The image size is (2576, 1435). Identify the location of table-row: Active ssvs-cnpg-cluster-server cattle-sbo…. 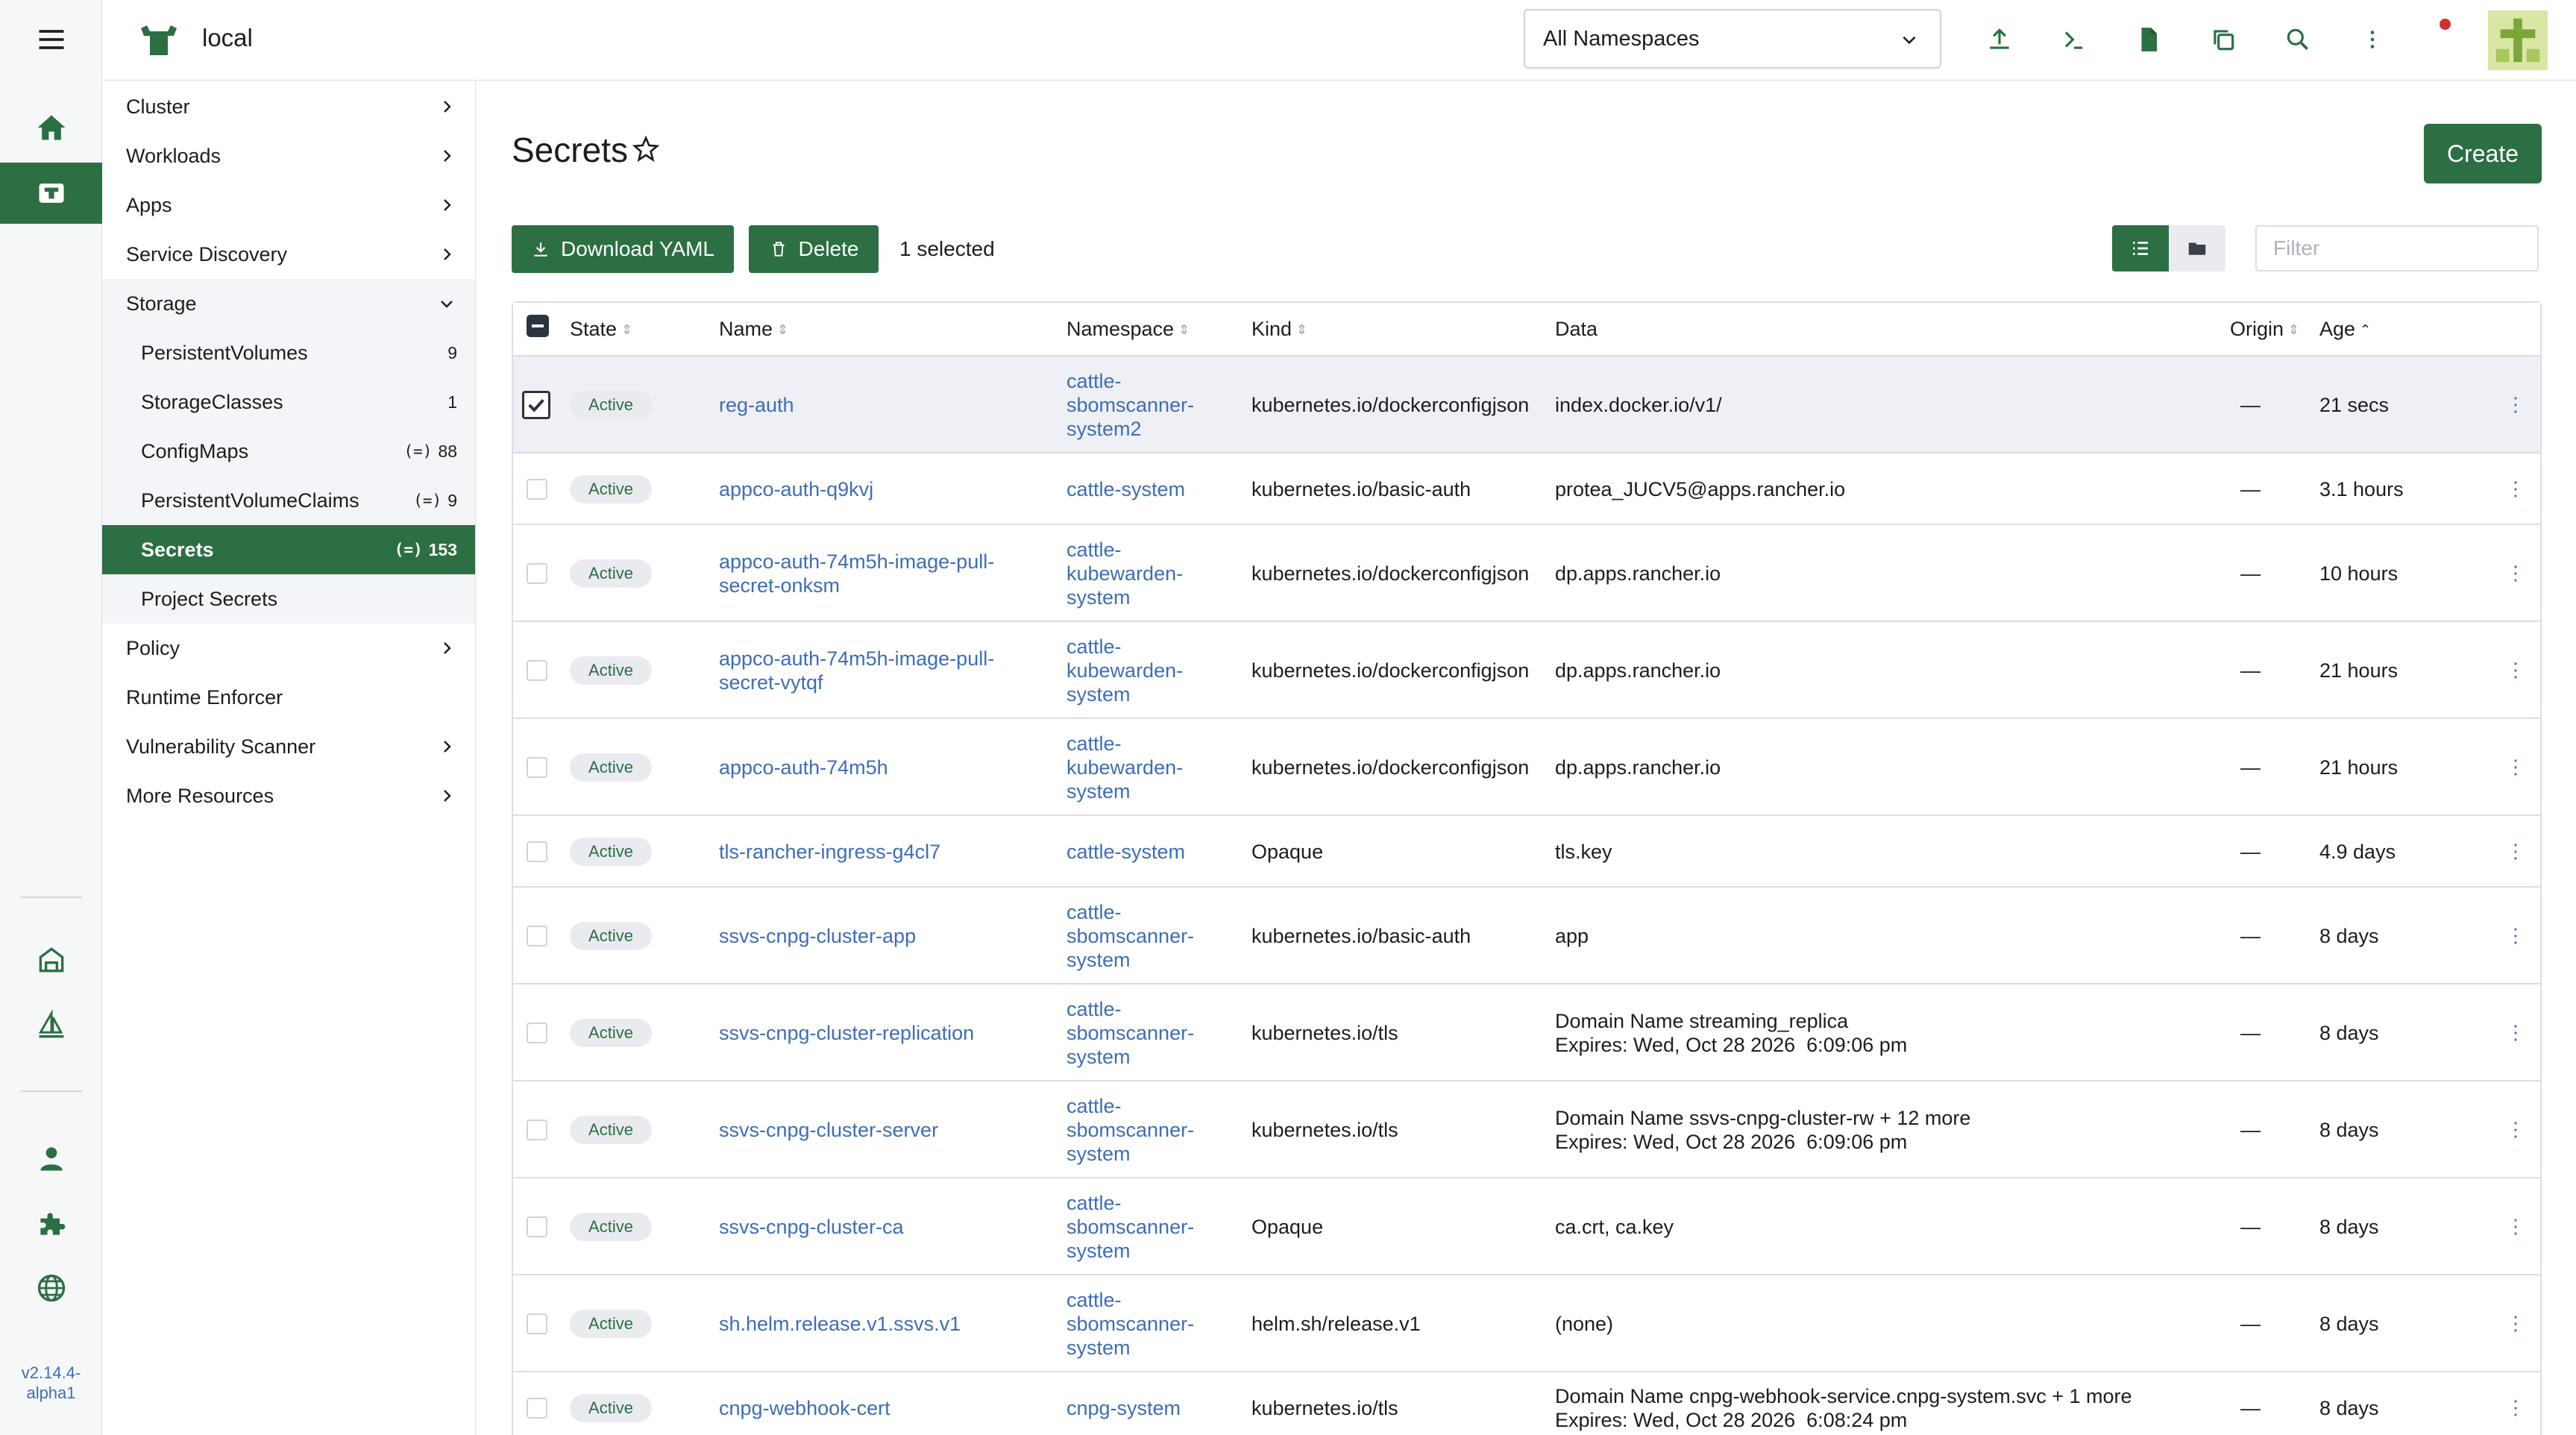
(1527, 1129).